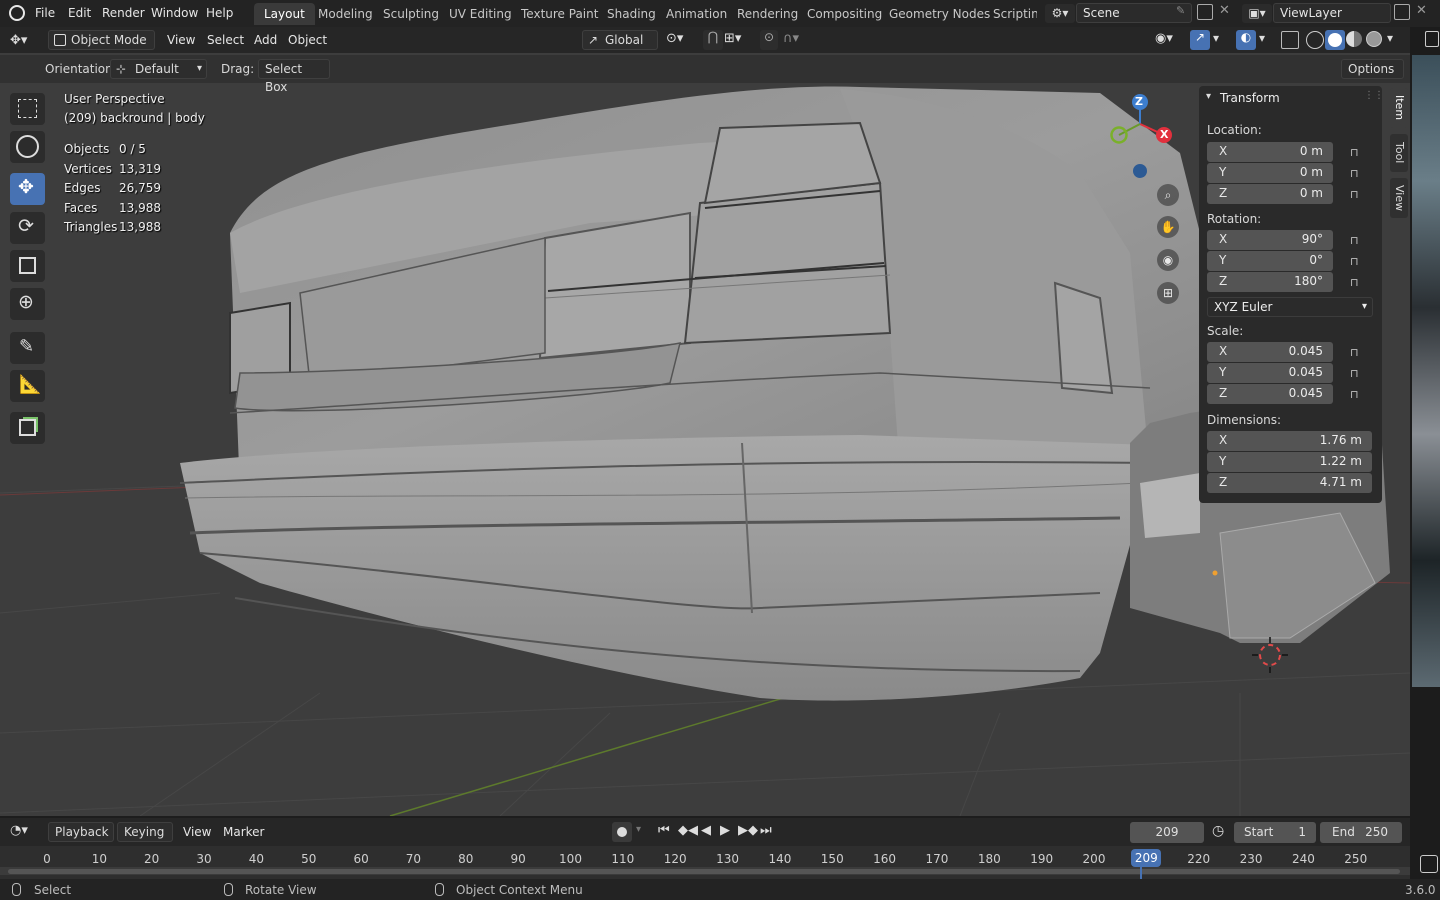 Image resolution: width=1440 pixels, height=900 pixels. Describe the element at coordinates (1290, 307) in the screenshot. I see `rotation-mode-dropdown: XYZ Euler ▾` at that location.